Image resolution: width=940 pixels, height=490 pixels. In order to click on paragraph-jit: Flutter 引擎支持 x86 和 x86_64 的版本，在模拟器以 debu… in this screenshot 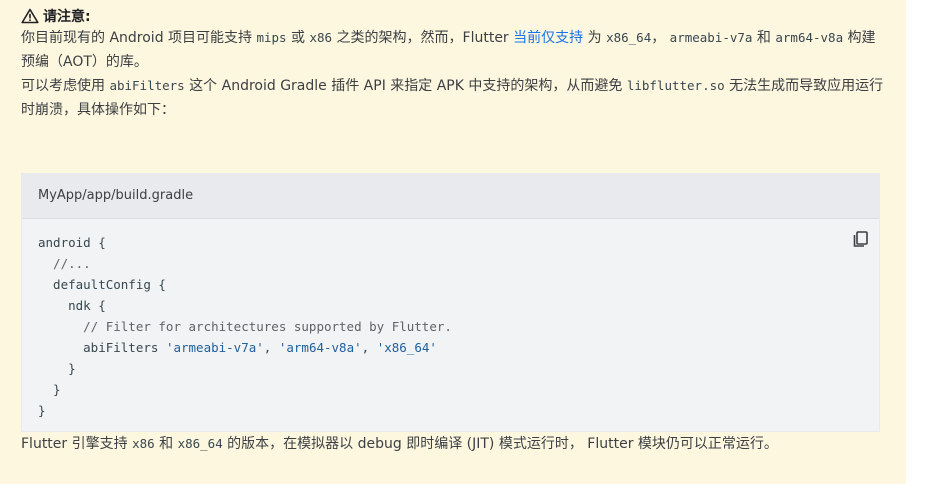, I will do `click(456, 444)`.